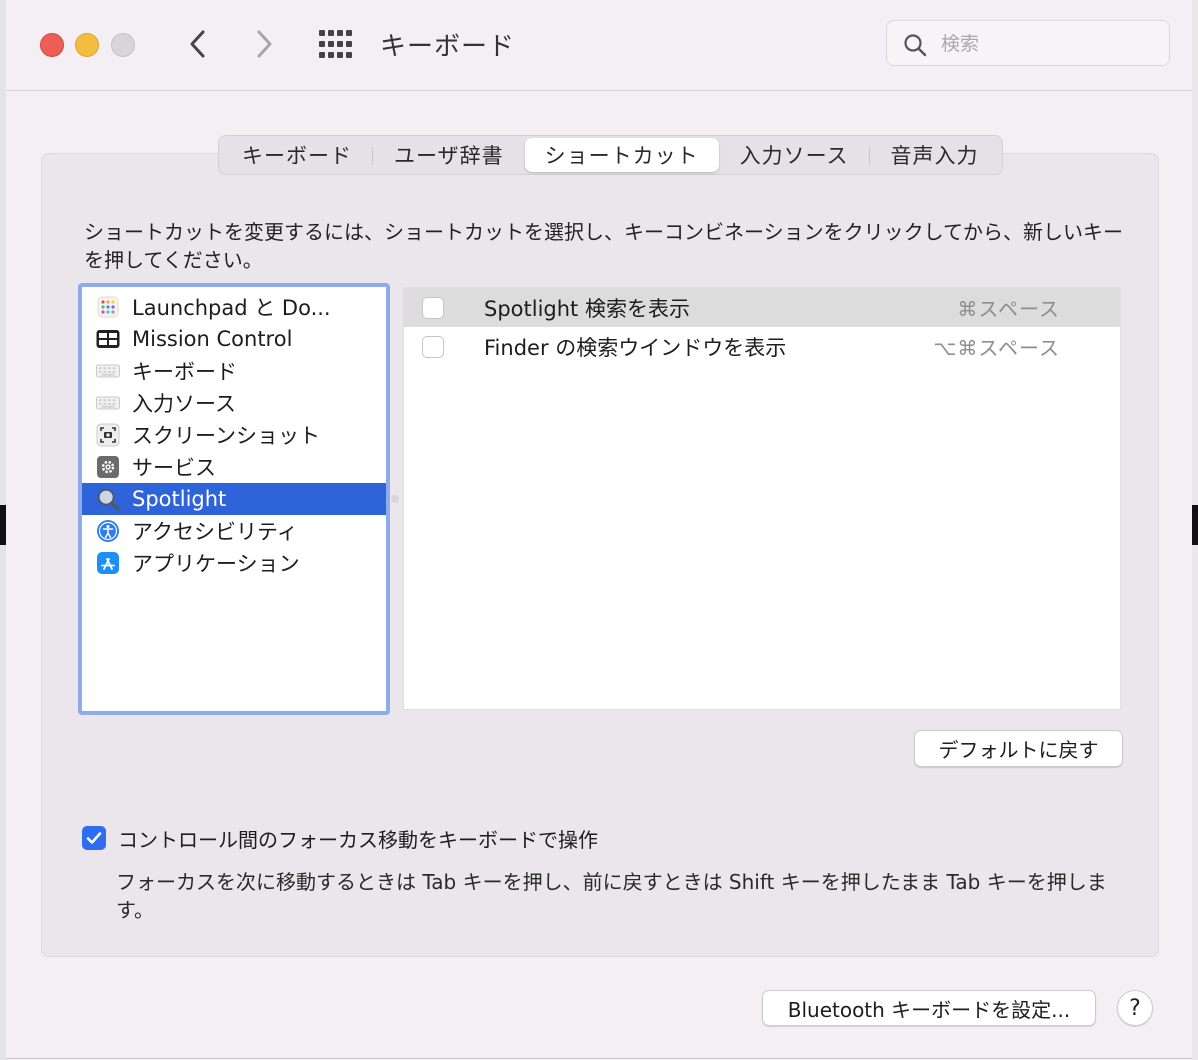 Image resolution: width=1198 pixels, height=1060 pixels. What do you see at coordinates (212, 339) in the screenshot?
I see `category-label: Mission Control` at bounding box center [212, 339].